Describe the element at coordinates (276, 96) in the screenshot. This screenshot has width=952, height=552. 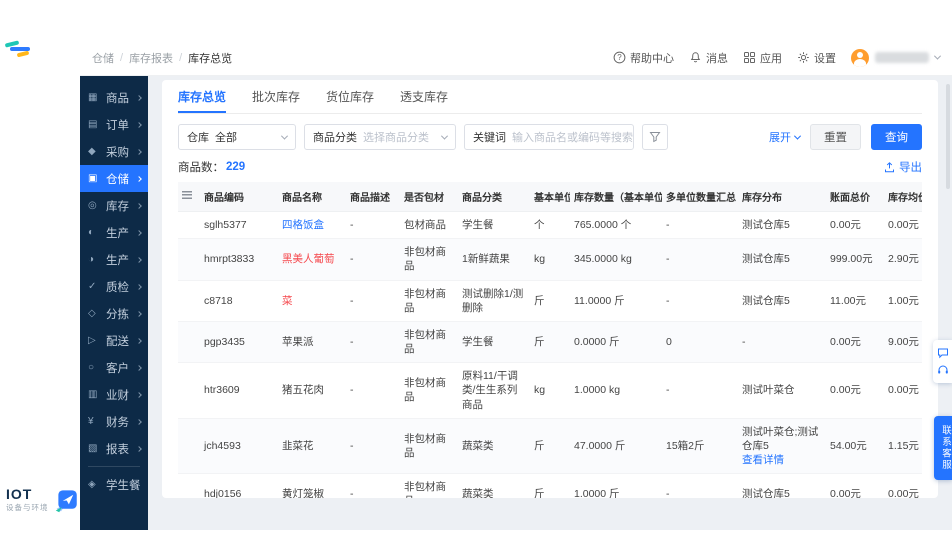
I see `tab-batch: 批次库存` at that location.